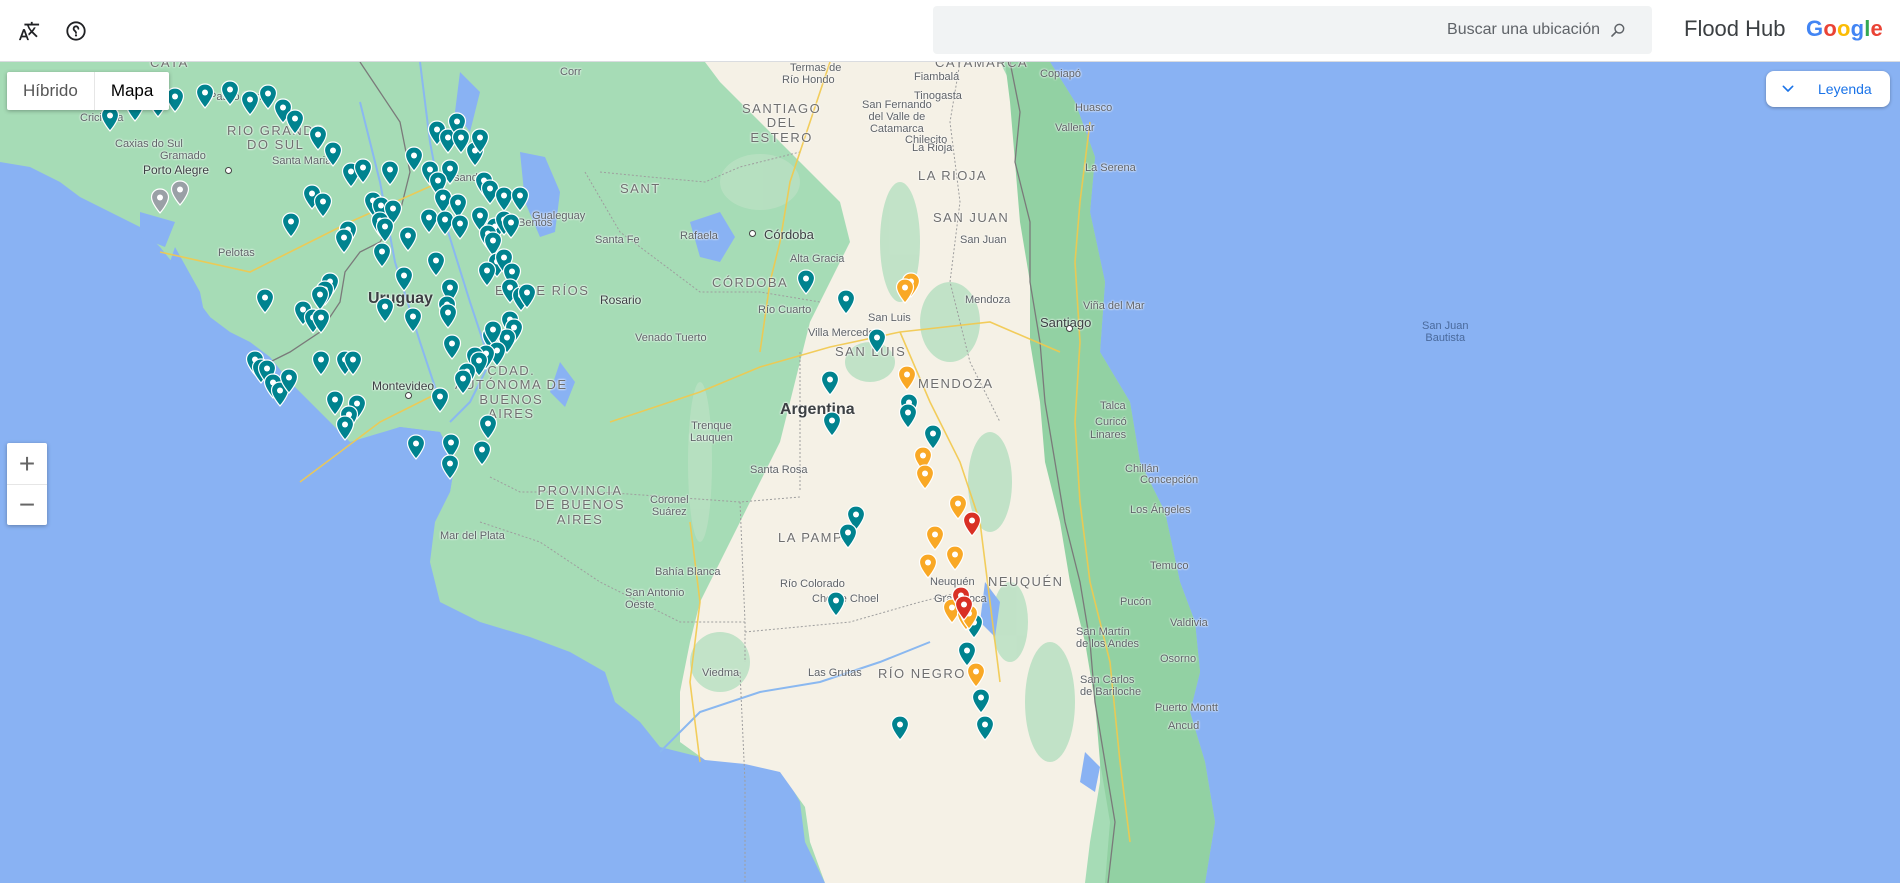 The width and height of the screenshot is (1900, 883). What do you see at coordinates (29, 31) in the screenshot?
I see `translate-button` at bounding box center [29, 31].